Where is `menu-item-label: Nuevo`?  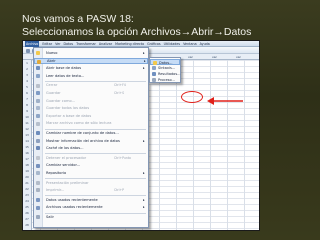
menu-item-label: Nuevo is located at coordinates (52, 52).